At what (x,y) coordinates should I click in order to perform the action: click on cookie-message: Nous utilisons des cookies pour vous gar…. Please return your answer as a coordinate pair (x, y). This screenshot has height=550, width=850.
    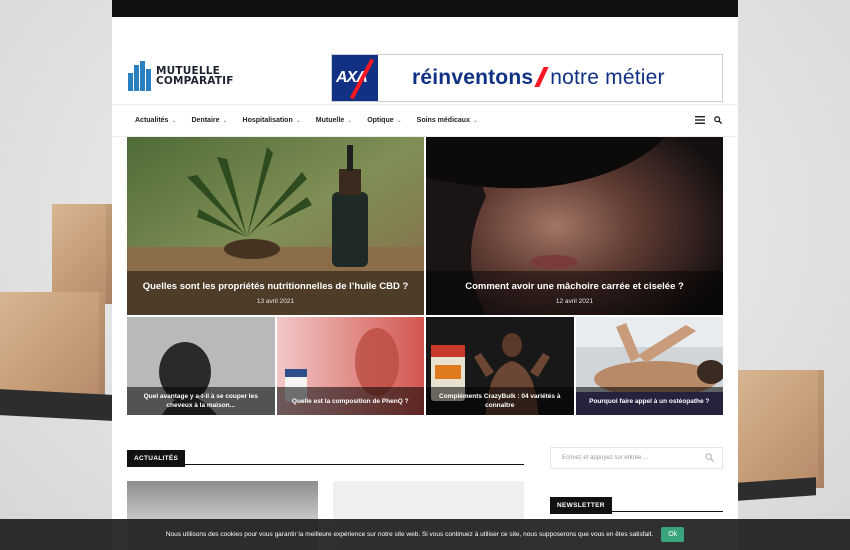
    Looking at the image, I should click on (409, 534).